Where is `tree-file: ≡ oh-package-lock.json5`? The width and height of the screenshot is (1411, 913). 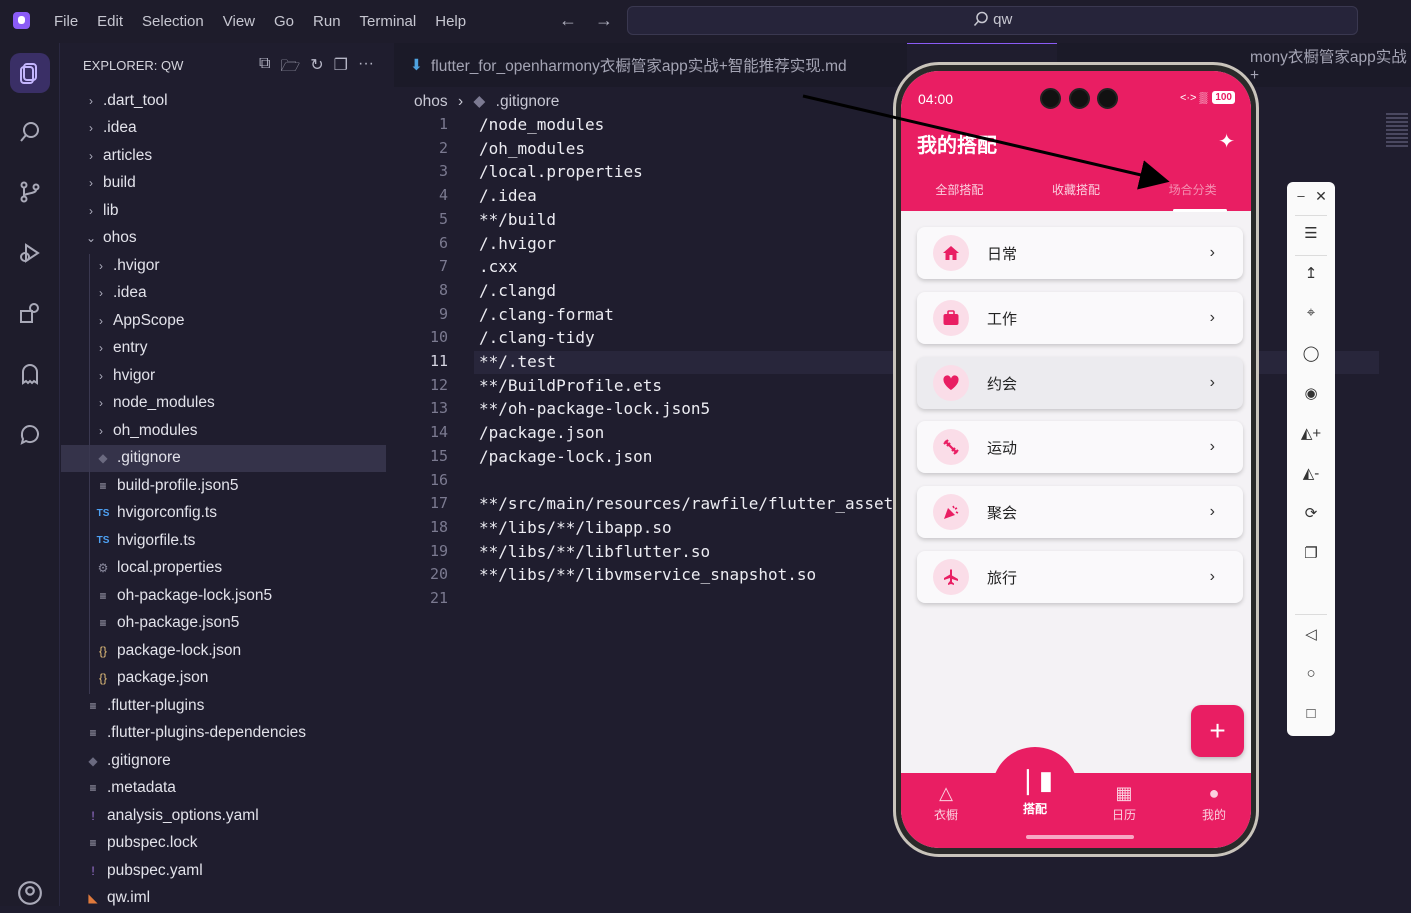 tree-file: ≡ oh-package-lock.json5 is located at coordinates (223, 595).